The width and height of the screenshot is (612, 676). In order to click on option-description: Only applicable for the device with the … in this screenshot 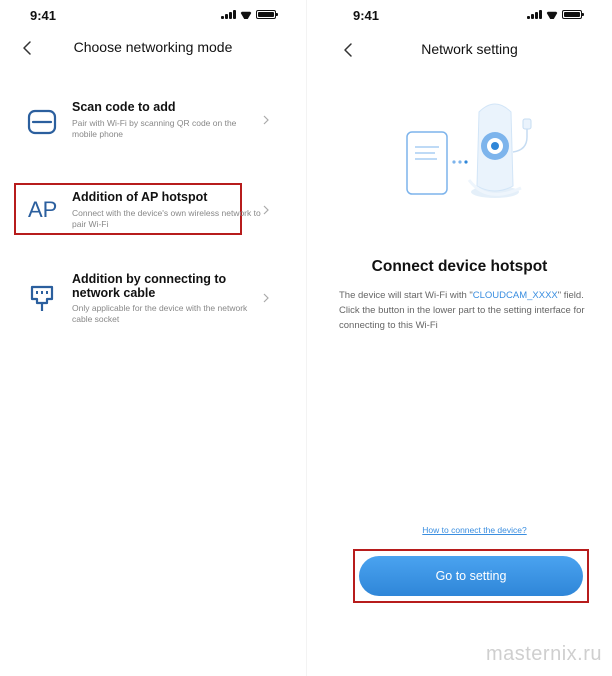, I will do `click(160, 313)`.